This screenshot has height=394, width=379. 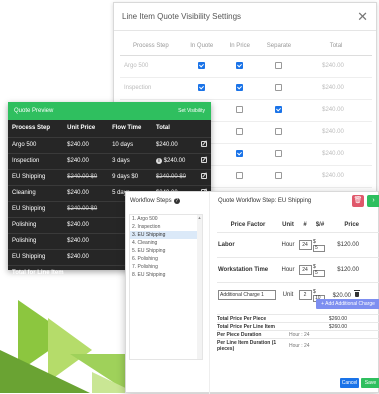 I want to click on factor-rate-cell: $5, so click(x=320, y=245).